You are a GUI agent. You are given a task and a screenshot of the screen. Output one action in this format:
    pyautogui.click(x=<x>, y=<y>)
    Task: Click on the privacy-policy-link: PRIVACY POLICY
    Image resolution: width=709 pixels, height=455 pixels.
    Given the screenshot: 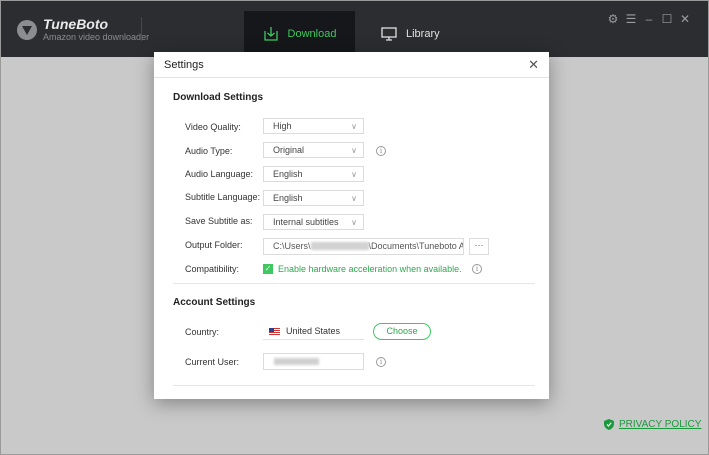 What is the action you would take?
    pyautogui.click(x=660, y=424)
    